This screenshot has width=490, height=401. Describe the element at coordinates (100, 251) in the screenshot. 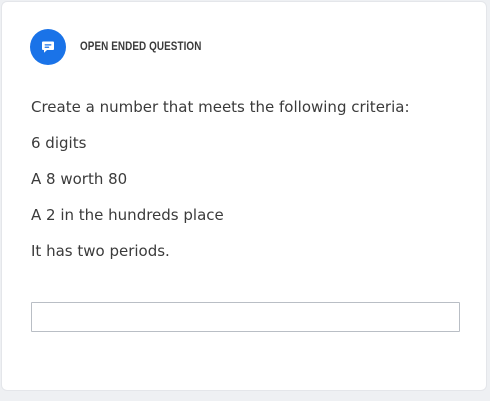

I see `criteria-item: It has two periods.` at that location.